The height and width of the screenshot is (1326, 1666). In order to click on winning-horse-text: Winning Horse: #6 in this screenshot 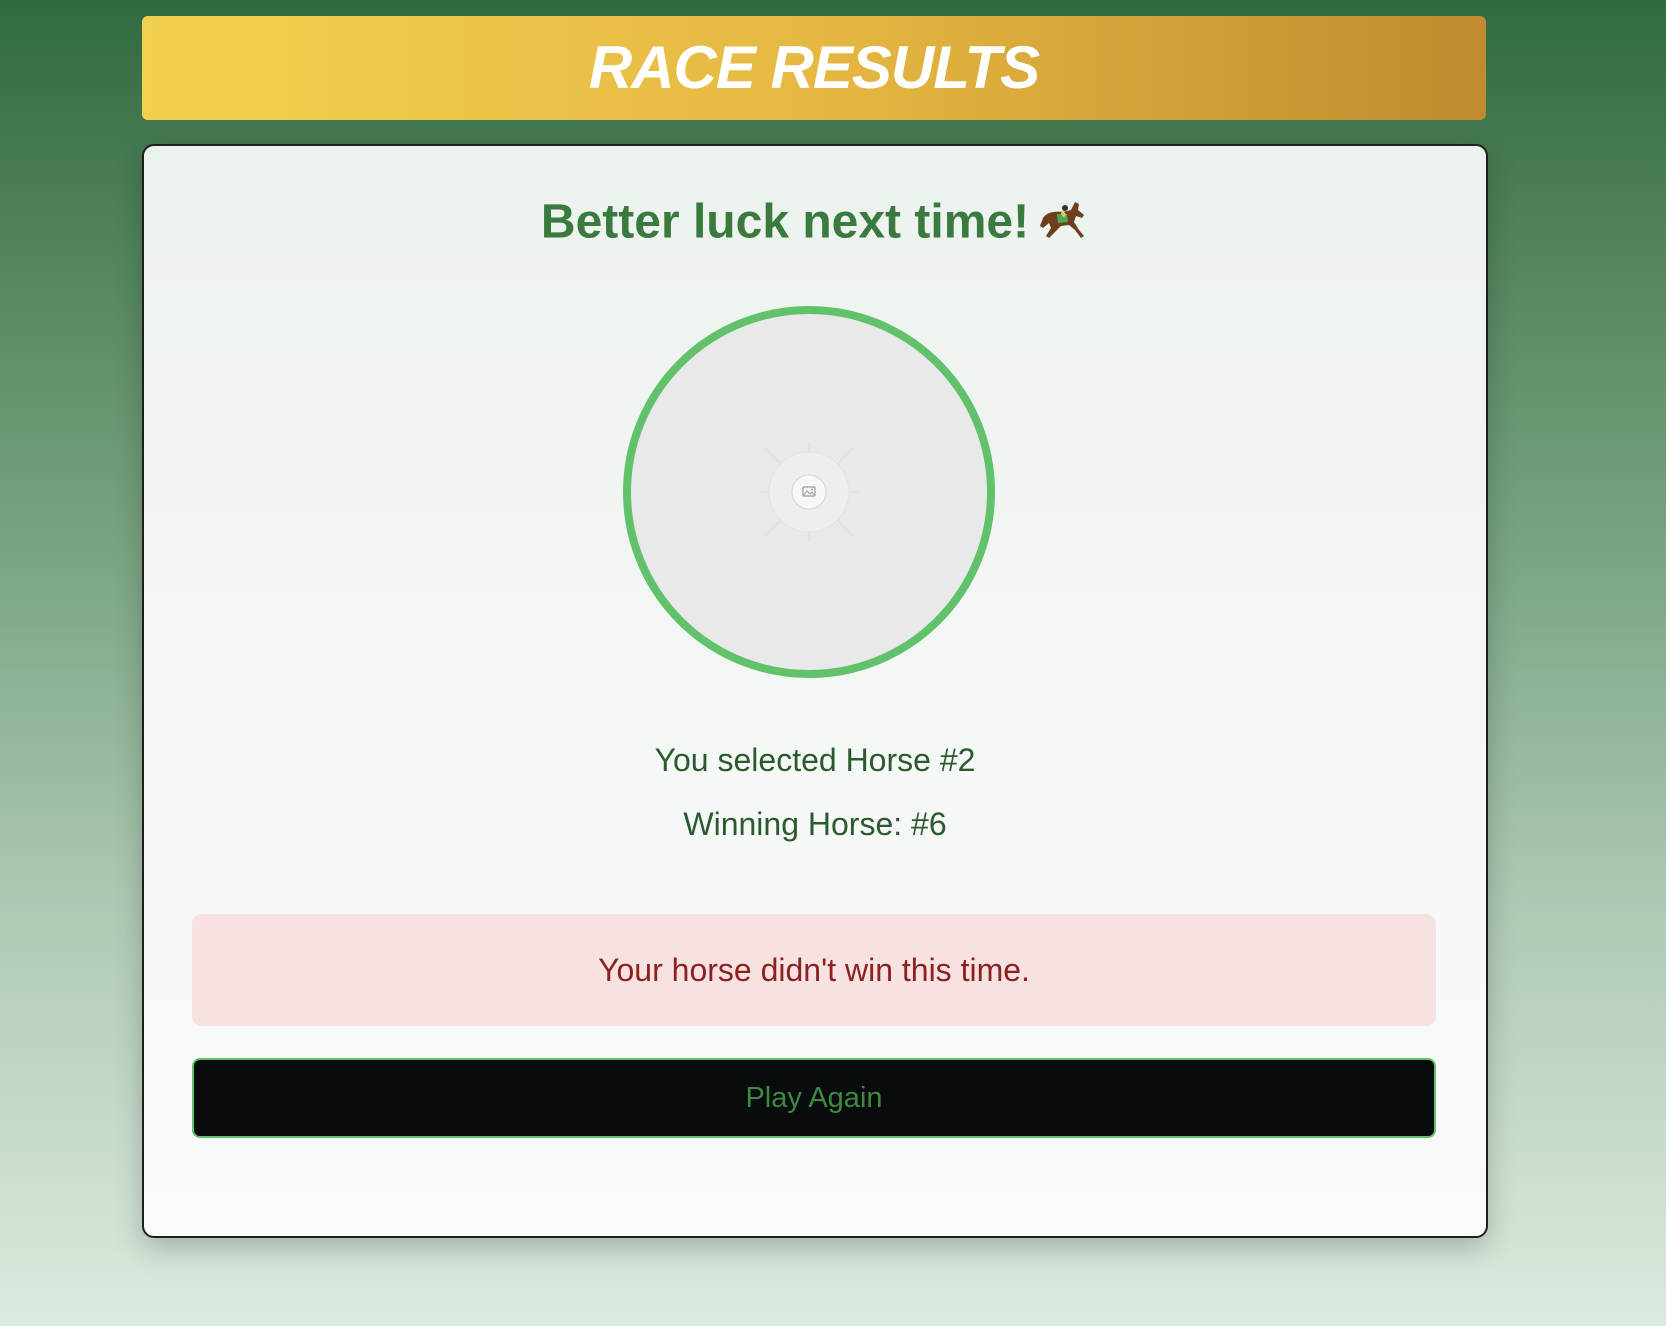, I will do `click(815, 824)`.